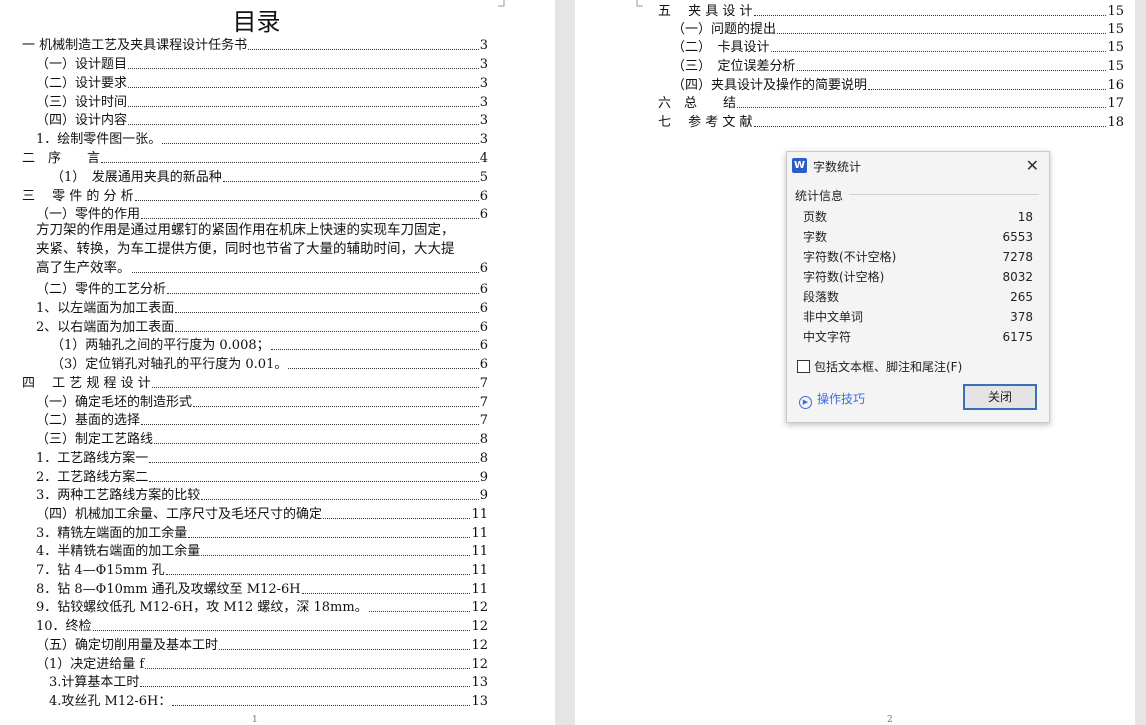 This screenshot has height=725, width=1146. What do you see at coordinates (565, 362) in the screenshot?
I see `page-gutter` at bounding box center [565, 362].